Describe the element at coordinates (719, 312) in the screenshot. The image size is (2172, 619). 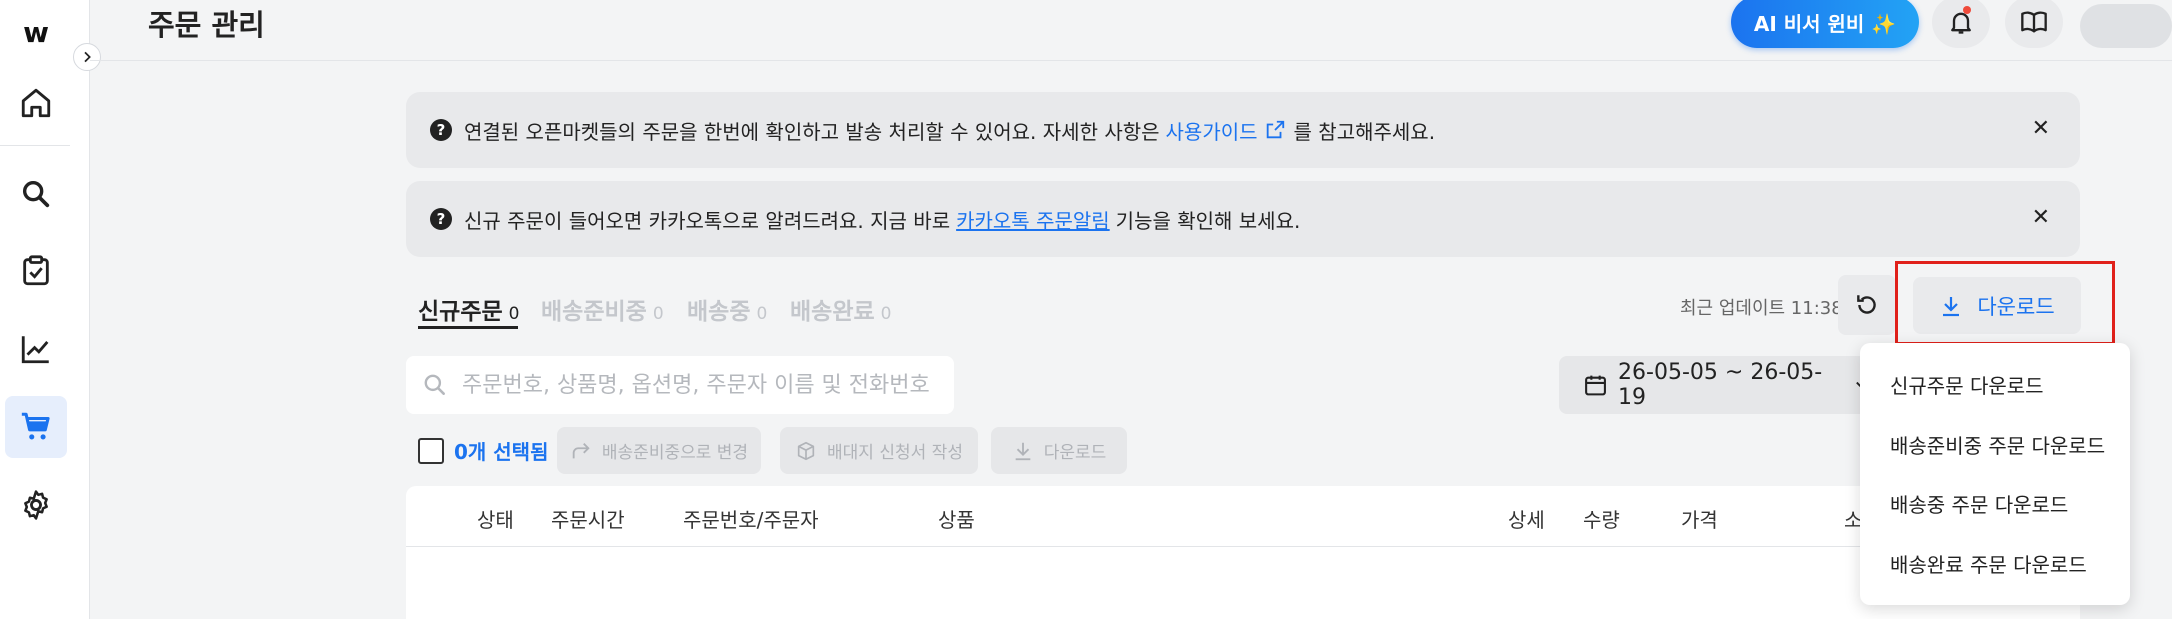
I see `tab-label: 배송중` at that location.